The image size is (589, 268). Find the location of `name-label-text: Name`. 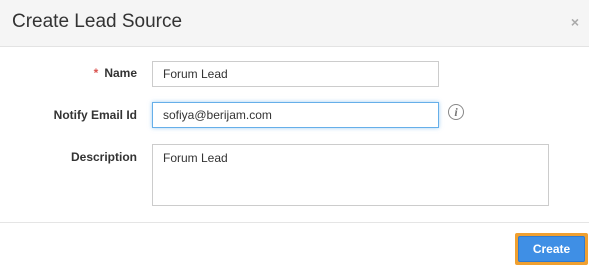

name-label-text: Name is located at coordinates (120, 73).